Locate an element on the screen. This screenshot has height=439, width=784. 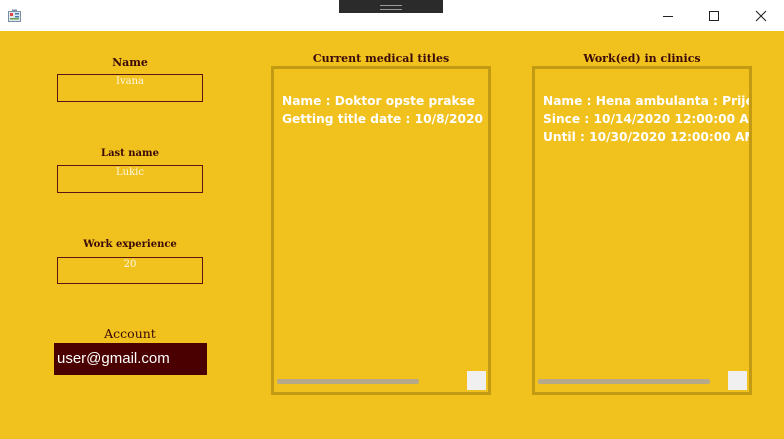
clinic-name-text: Name : Hena ambulanta : Prijec is located at coordinates (647, 101).